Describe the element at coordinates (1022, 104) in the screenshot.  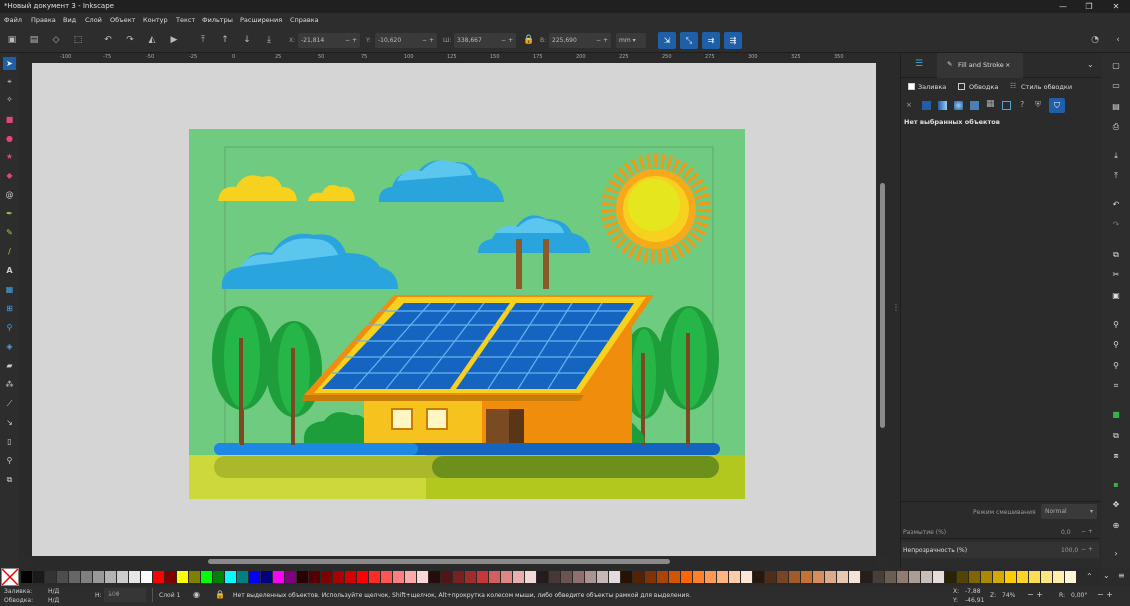
I see `unset-icon: ?` at that location.